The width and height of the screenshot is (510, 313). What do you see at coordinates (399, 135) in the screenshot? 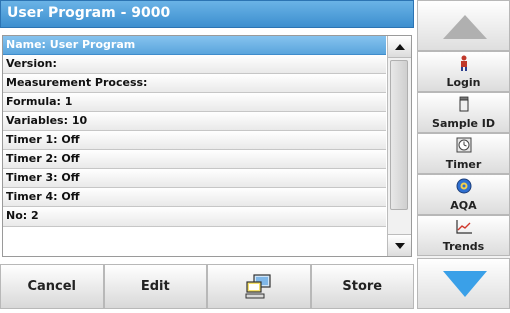
I see `scrollbar-thumb` at bounding box center [399, 135].